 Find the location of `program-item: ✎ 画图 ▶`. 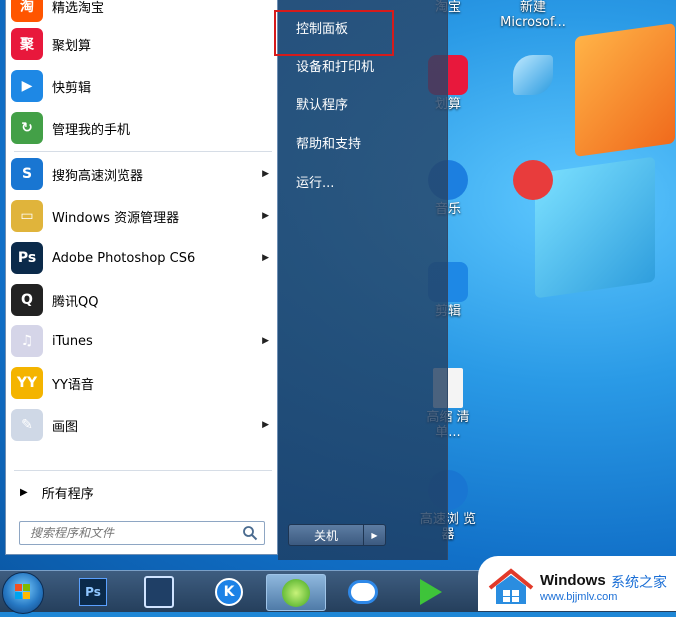

program-item: ✎ 画图 ▶ is located at coordinates (142, 425).